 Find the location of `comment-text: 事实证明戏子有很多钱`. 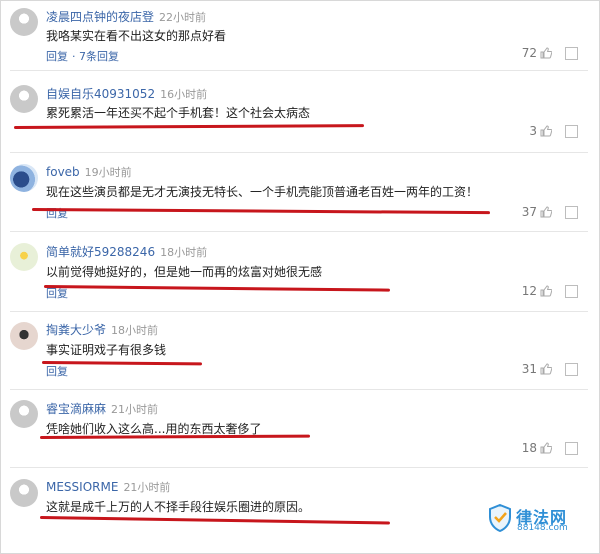

comment-text: 事实证明戏子有很多钱 is located at coordinates (106, 350).